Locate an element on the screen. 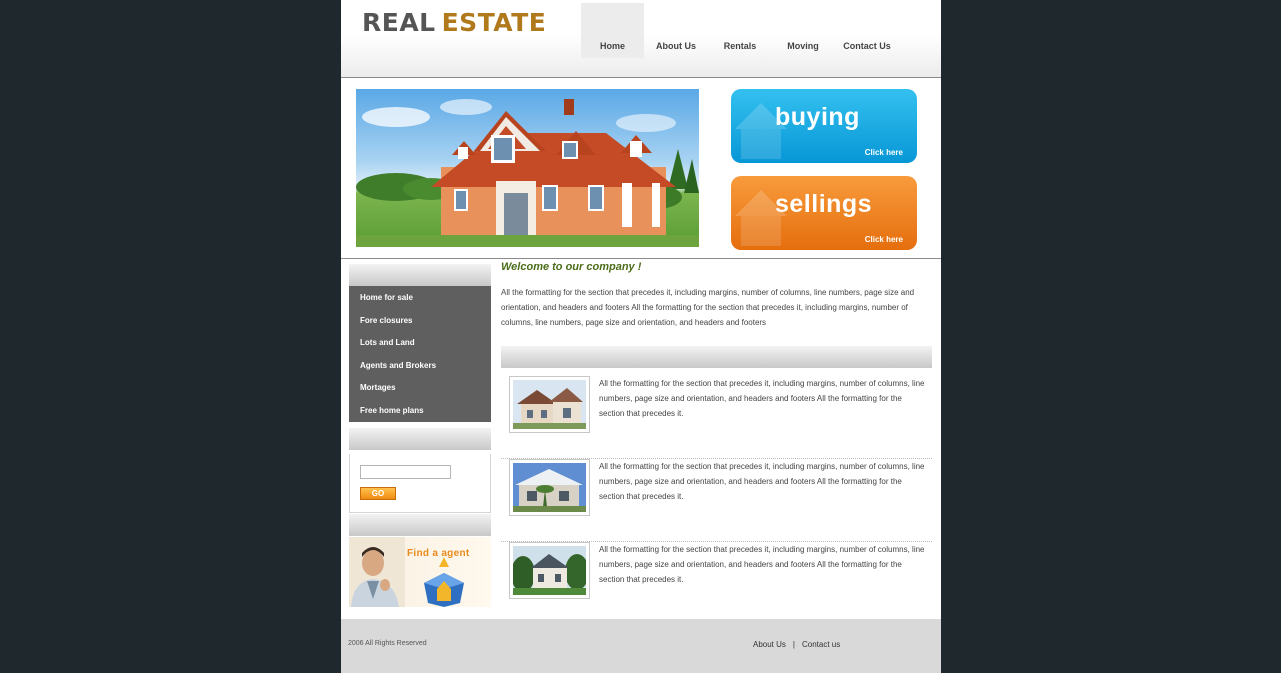  copyright-text: 2006 All Rights Reserved is located at coordinates (387, 643).